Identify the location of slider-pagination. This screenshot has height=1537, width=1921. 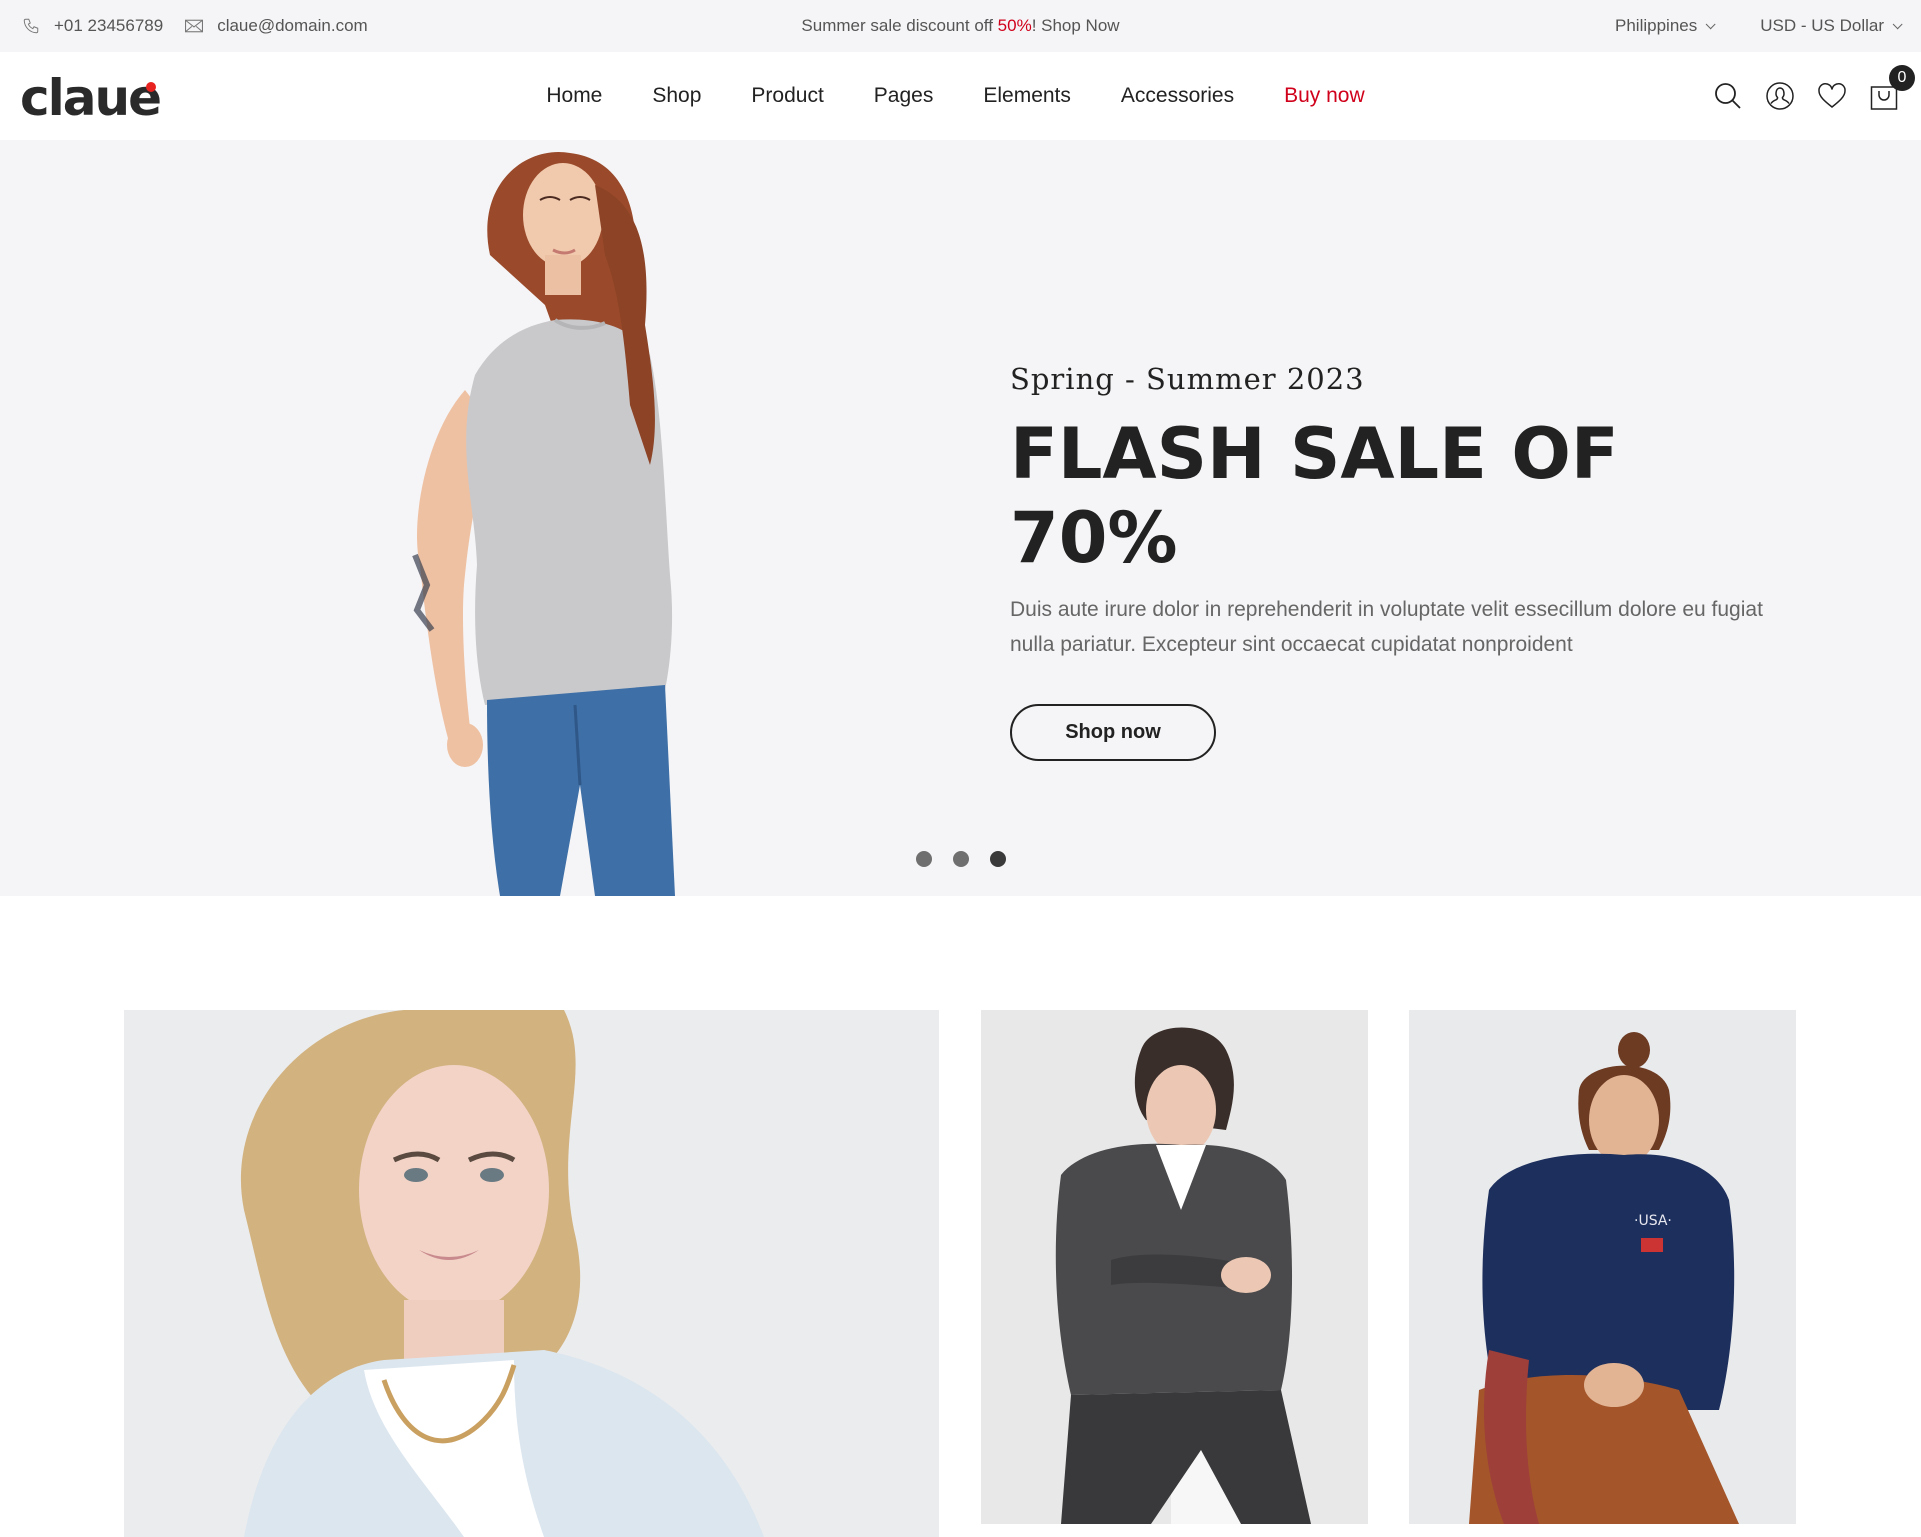
(960, 859).